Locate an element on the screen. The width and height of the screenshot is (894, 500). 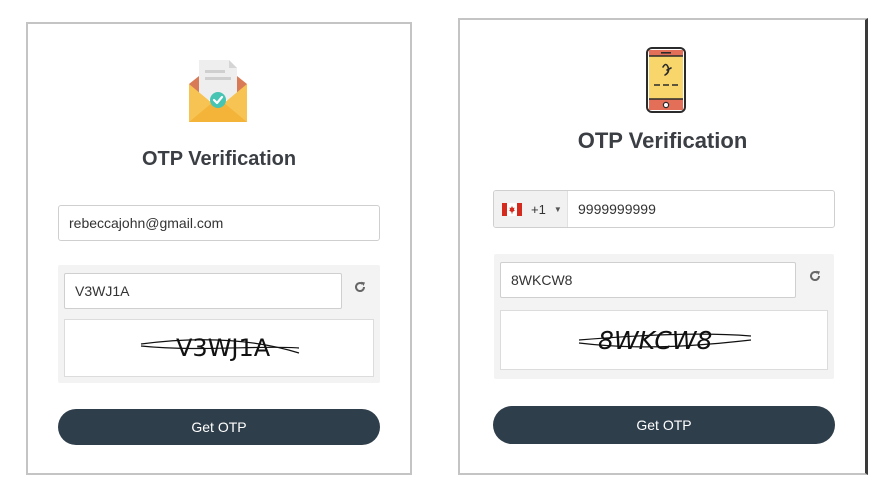
captcha-input-value: 8WKCW8 is located at coordinates (542, 280).